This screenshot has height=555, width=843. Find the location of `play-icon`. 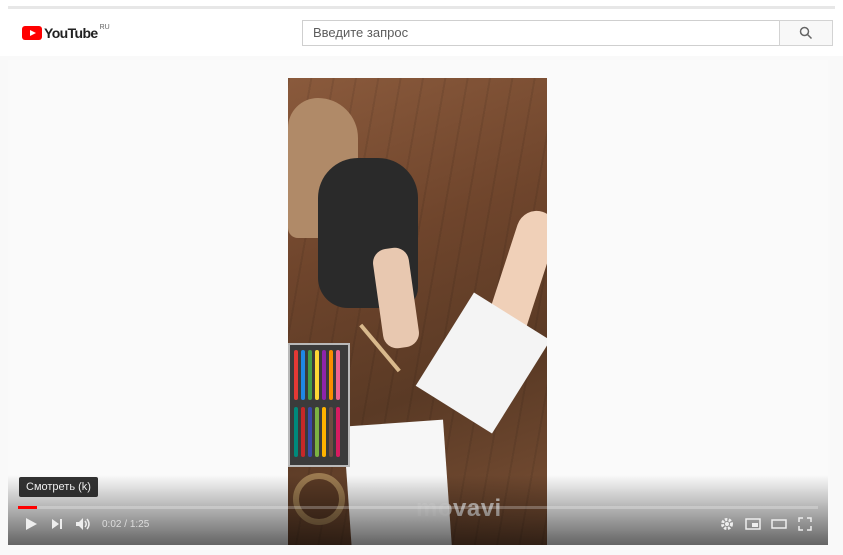

play-icon is located at coordinates (31, 524).